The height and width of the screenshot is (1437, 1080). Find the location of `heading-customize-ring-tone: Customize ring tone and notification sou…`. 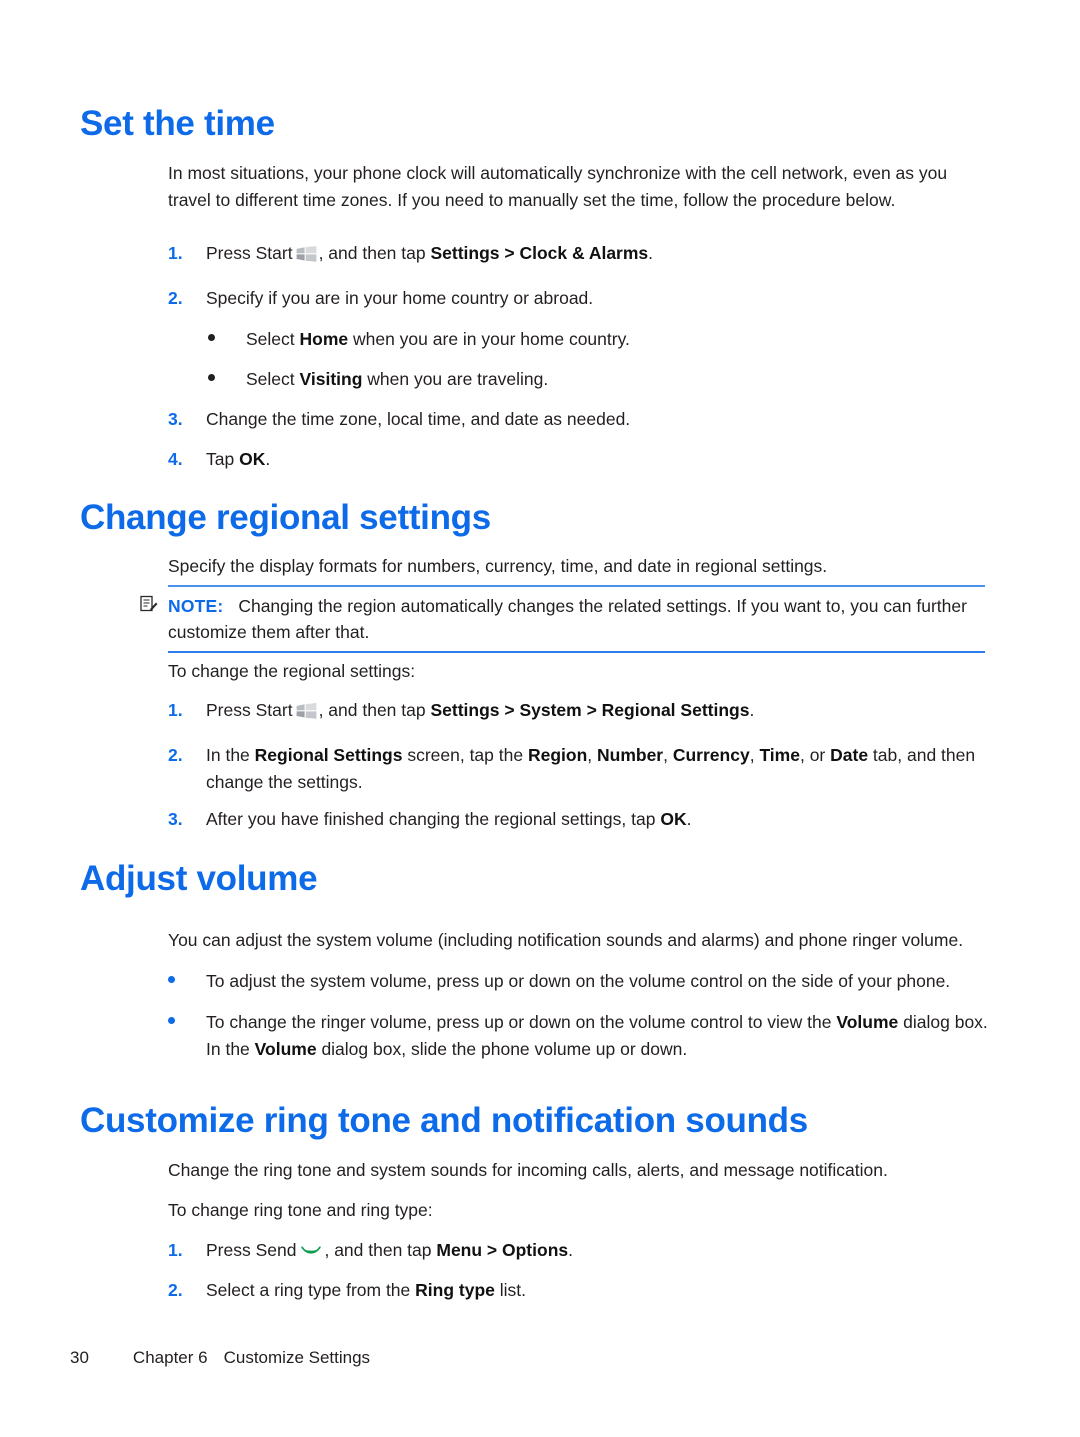

heading-customize-ring-tone: Customize ring tone and notification sou… is located at coordinates (444, 1120).